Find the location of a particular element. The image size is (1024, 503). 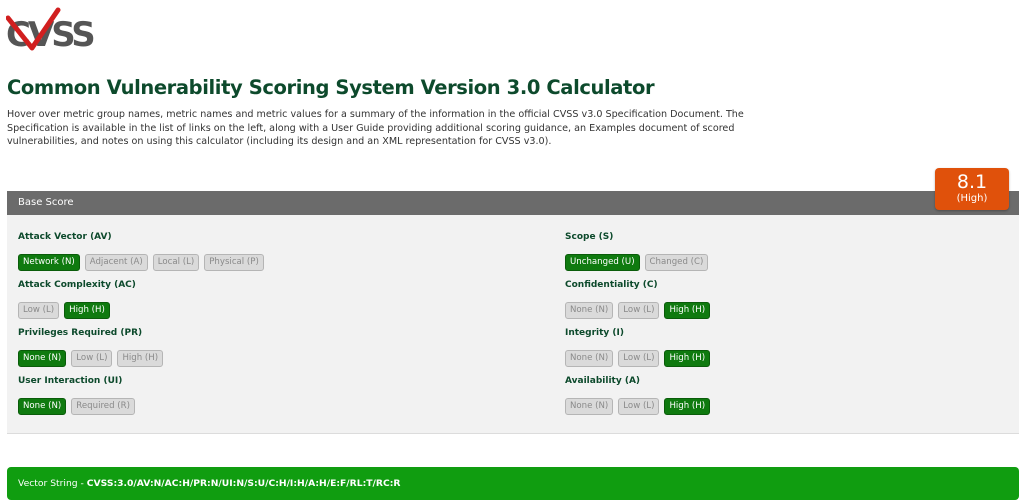

attack-complexity-option-low-l: Low (L) is located at coordinates (39, 310).